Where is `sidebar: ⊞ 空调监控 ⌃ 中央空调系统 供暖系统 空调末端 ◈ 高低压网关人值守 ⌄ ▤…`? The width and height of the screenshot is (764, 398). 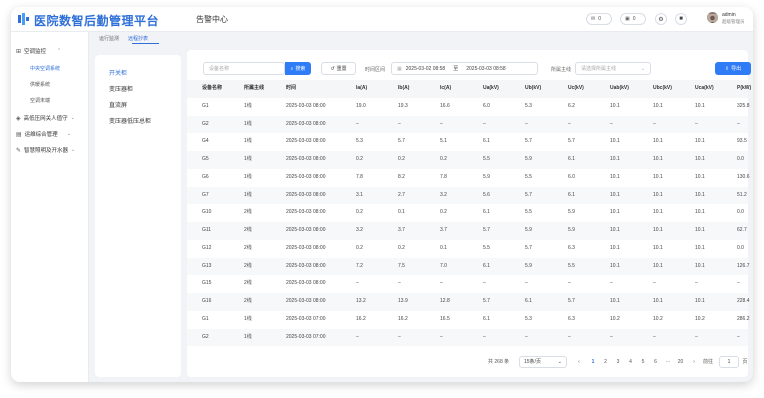 sidebar: ⊞ 空调监控 ⌃ 中央空调系统 供暖系统 空调末端 ◈ 高低压网关人值守 ⌄ ▤… is located at coordinates (50, 207).